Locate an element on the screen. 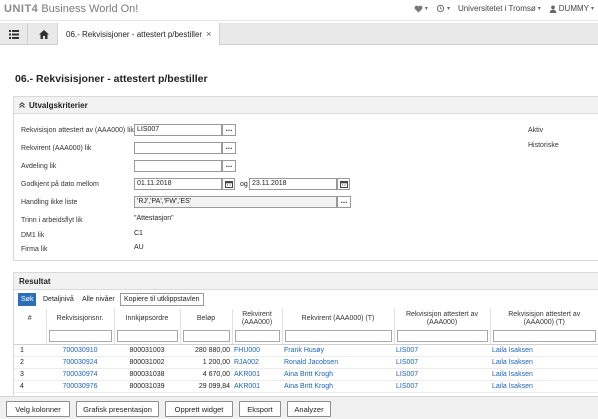  search-button: Søk is located at coordinates (27, 299).